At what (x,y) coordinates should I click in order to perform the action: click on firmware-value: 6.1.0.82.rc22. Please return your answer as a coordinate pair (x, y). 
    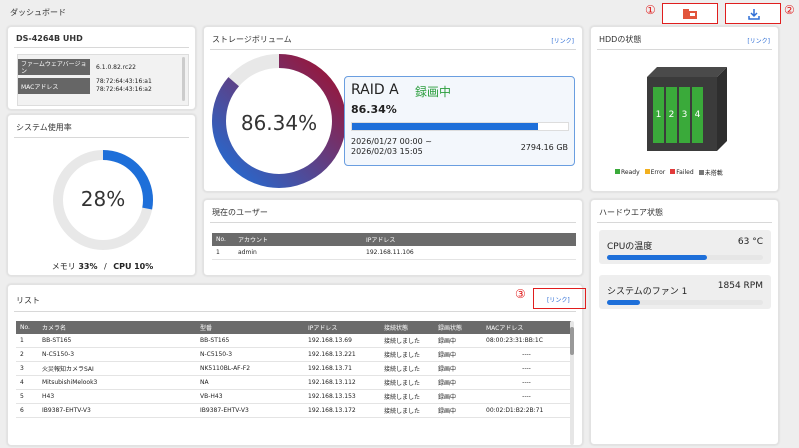
    Looking at the image, I should click on (116, 67).